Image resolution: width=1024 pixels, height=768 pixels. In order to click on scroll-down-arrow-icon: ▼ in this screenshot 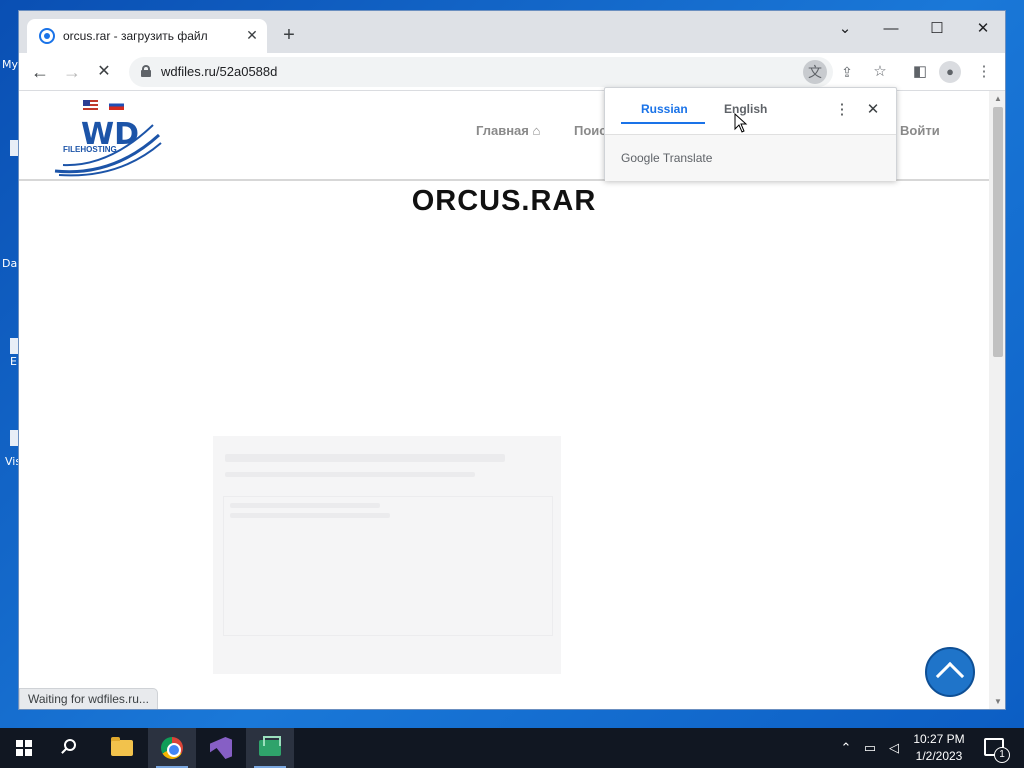, I will do `click(998, 702)`.